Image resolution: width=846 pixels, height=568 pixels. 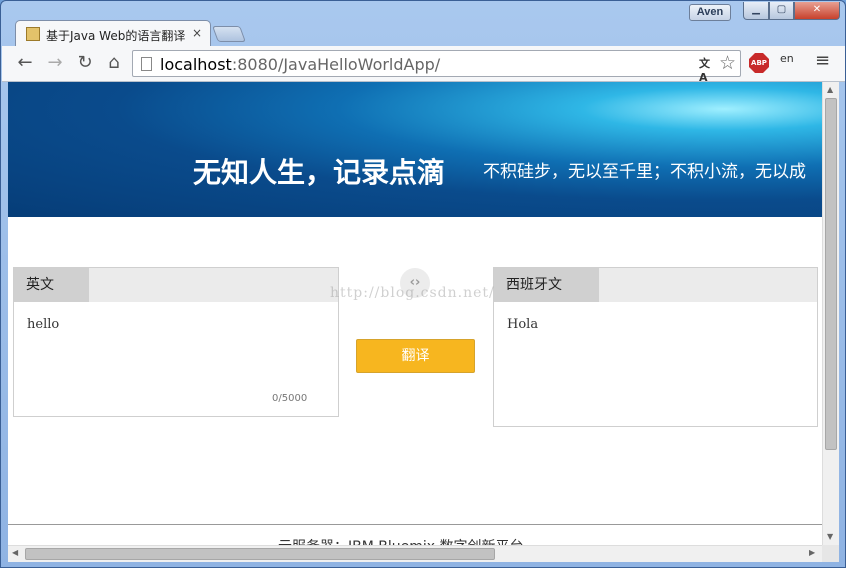 I want to click on scroll-down-icon: ▼, so click(x=830, y=536).